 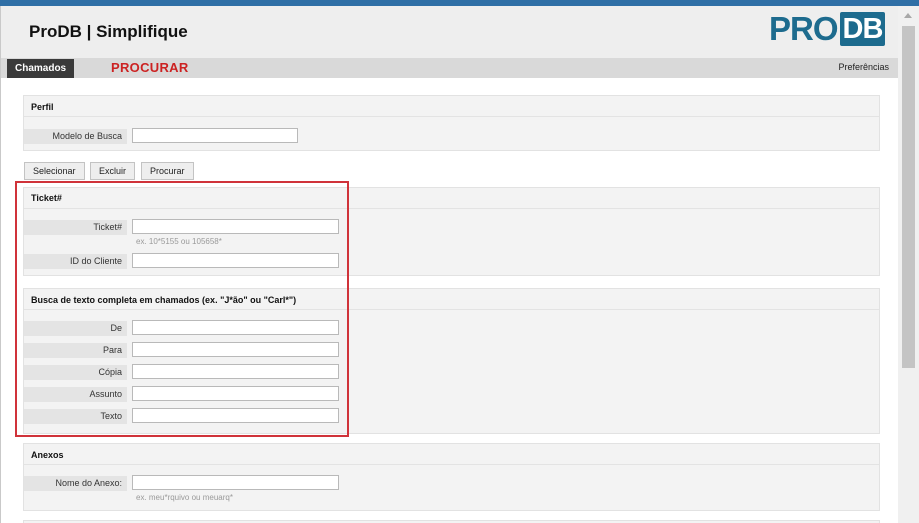 What do you see at coordinates (150, 67) in the screenshot?
I see `procurar-annotation: PROCURAR` at bounding box center [150, 67].